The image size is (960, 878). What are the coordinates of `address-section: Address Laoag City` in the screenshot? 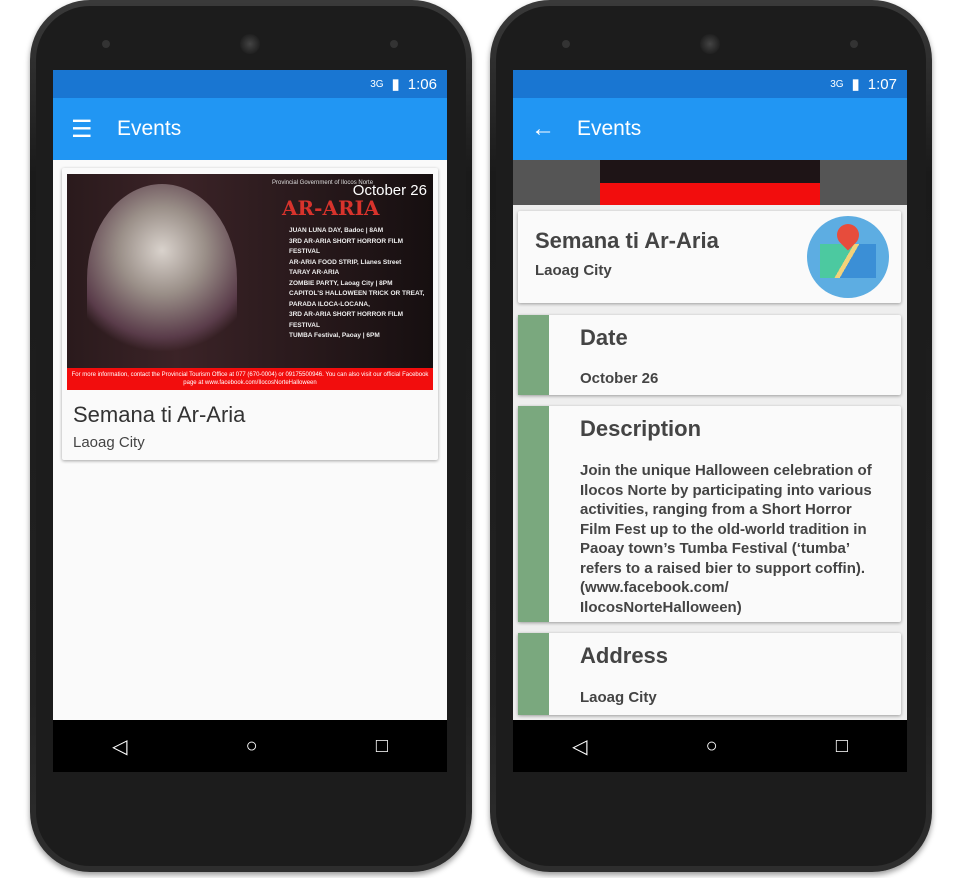 It's located at (709, 674).